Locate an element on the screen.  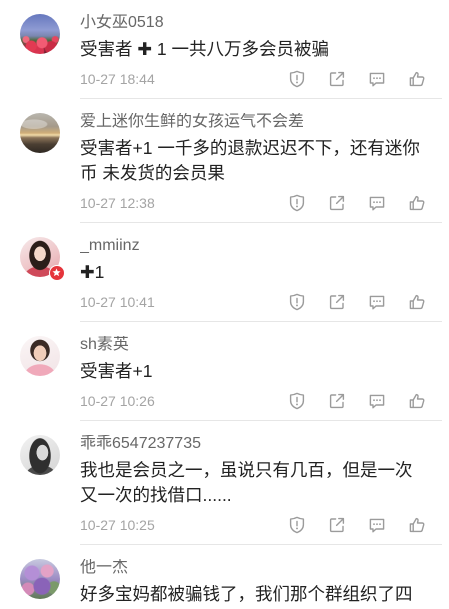
comment-text-line: 受害者+1 一千多的退款迟迟不下，还有迷你 is located at coordinates (250, 148).